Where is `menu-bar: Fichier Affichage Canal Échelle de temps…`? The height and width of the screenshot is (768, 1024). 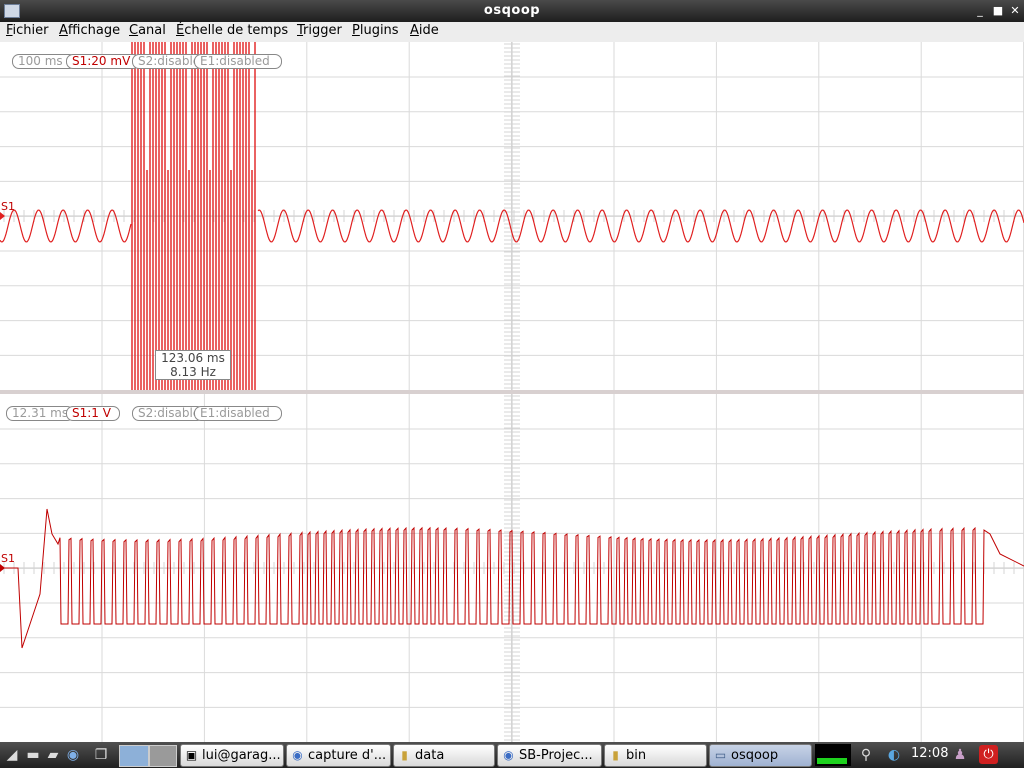 menu-bar: Fichier Affichage Canal Échelle de temps… is located at coordinates (512, 32).